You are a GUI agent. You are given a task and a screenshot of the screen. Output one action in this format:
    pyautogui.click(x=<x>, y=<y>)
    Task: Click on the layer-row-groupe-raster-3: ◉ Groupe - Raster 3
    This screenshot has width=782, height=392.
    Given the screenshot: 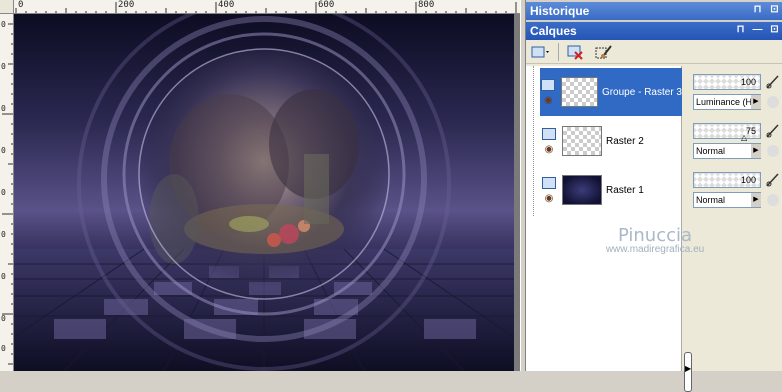 What is the action you would take?
    pyautogui.click(x=611, y=92)
    